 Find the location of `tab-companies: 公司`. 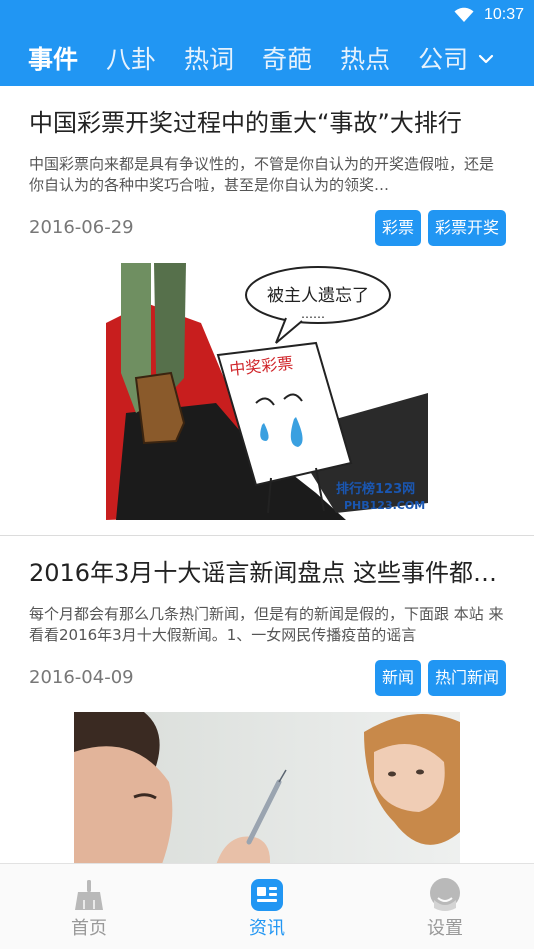

tab-companies: 公司 is located at coordinates (456, 58).